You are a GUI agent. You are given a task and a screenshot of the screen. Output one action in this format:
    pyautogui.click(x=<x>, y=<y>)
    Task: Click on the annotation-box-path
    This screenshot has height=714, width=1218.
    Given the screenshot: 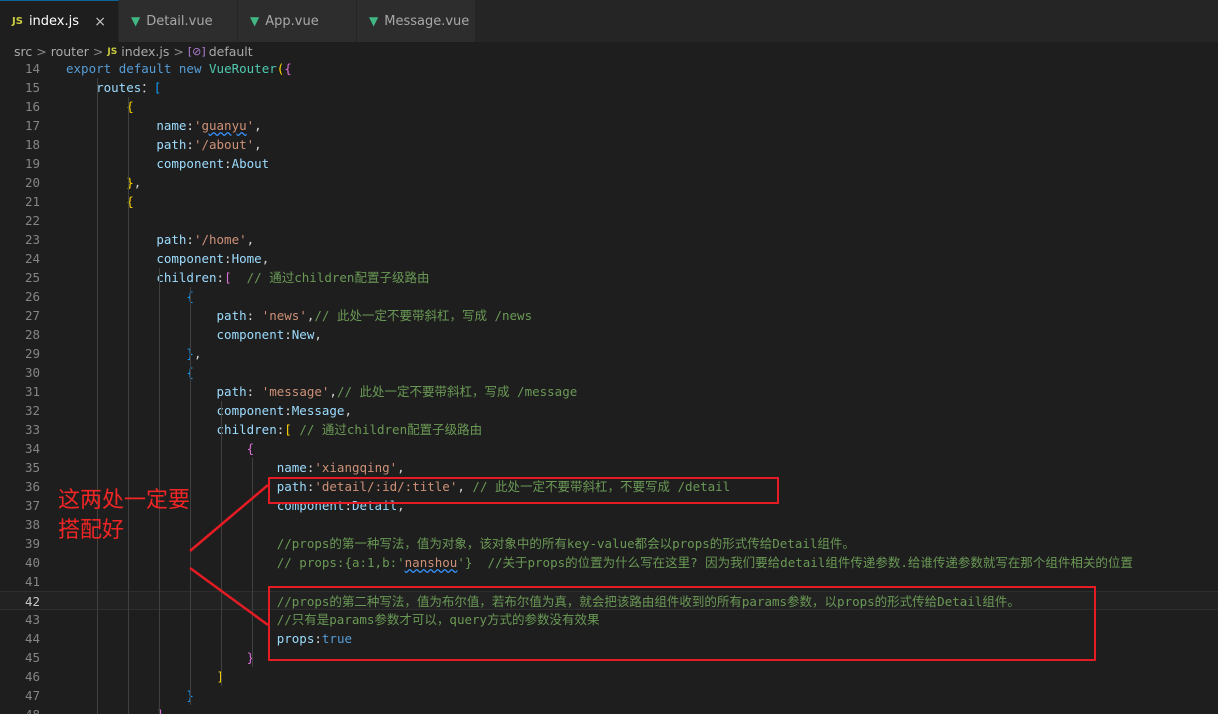 What is the action you would take?
    pyautogui.click(x=523, y=490)
    